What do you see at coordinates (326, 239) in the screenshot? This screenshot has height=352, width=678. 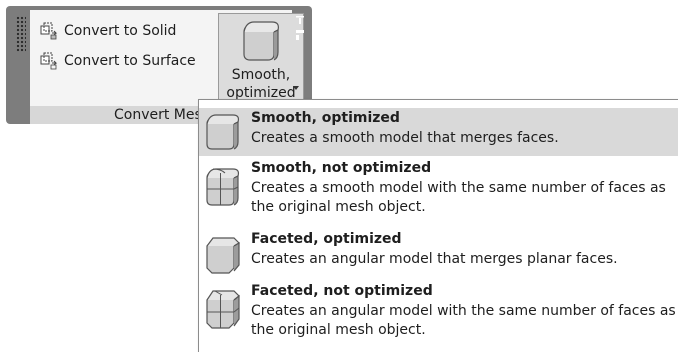 I see `menu-item-title: Faceted, optimized` at bounding box center [326, 239].